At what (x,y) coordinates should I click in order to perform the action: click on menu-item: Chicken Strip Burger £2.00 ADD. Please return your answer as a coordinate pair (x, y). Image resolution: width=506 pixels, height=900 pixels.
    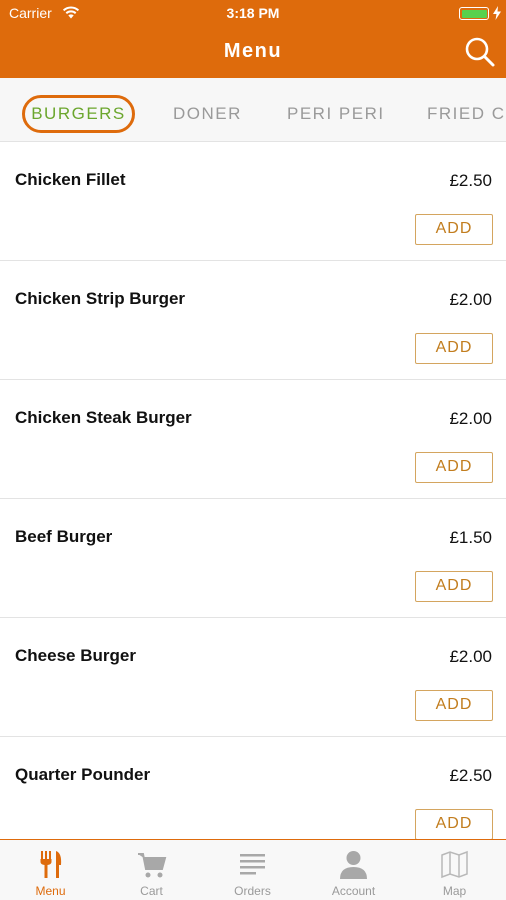
    Looking at the image, I should click on (253, 320).